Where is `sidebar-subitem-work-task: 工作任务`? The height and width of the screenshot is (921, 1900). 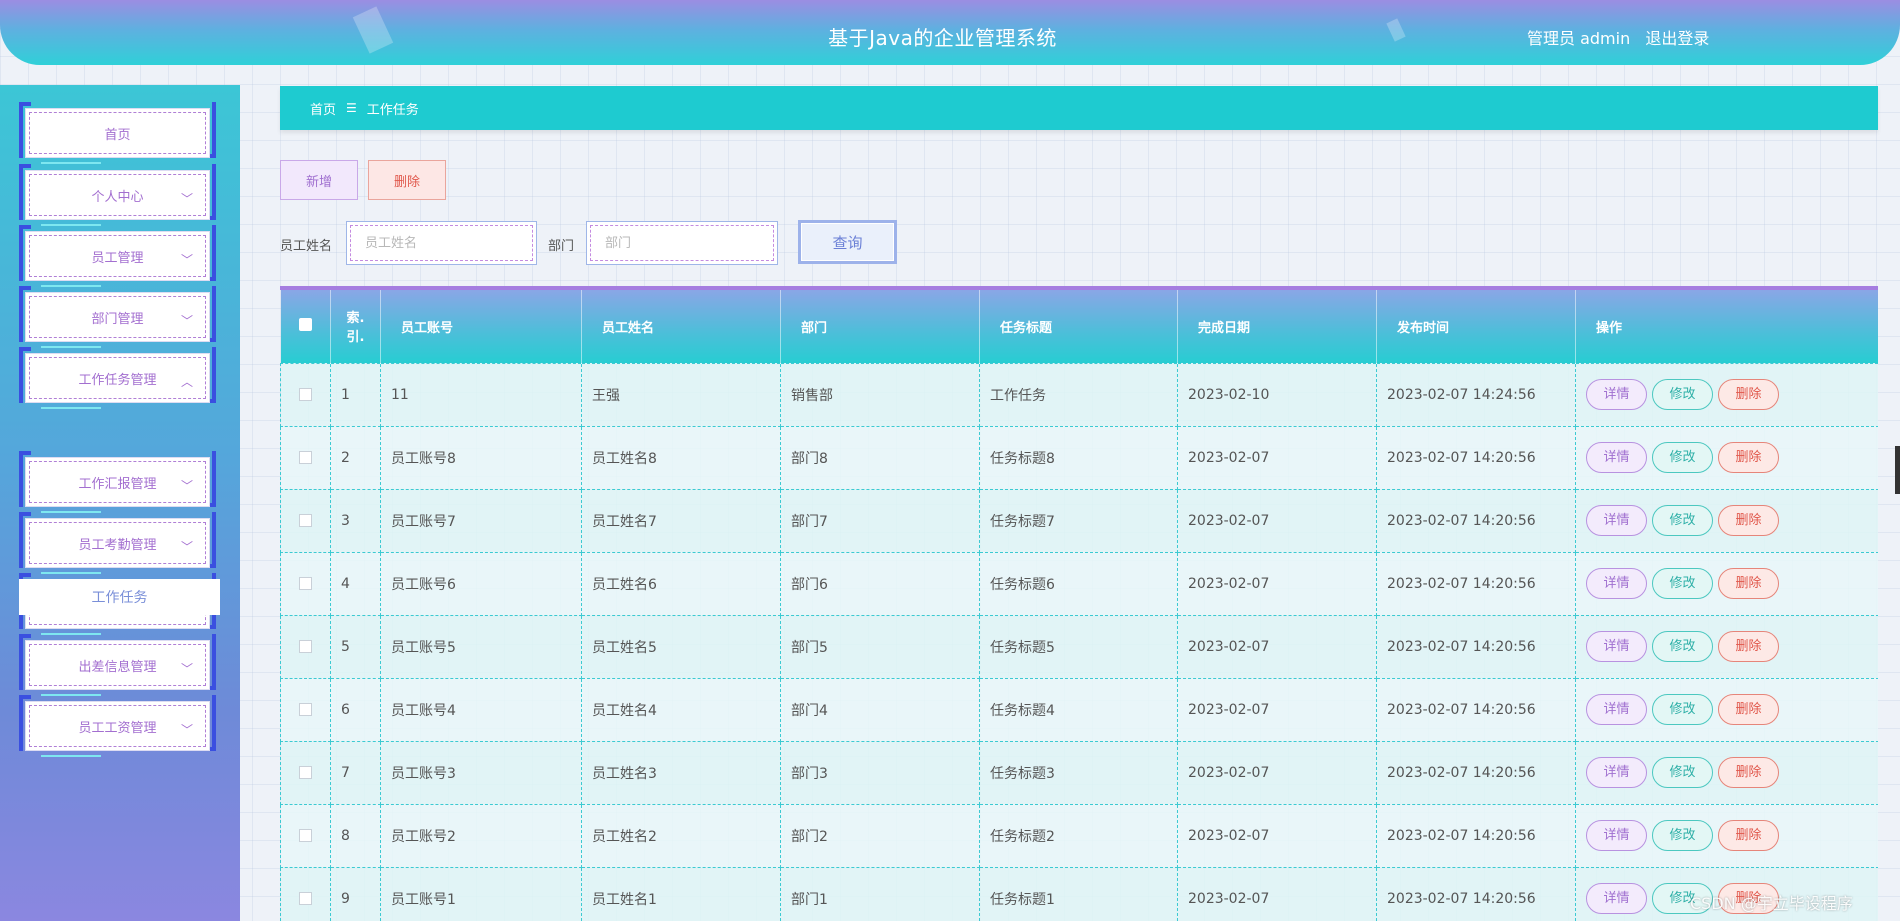
sidebar-subitem-work-task: 工作任务 is located at coordinates (119, 597).